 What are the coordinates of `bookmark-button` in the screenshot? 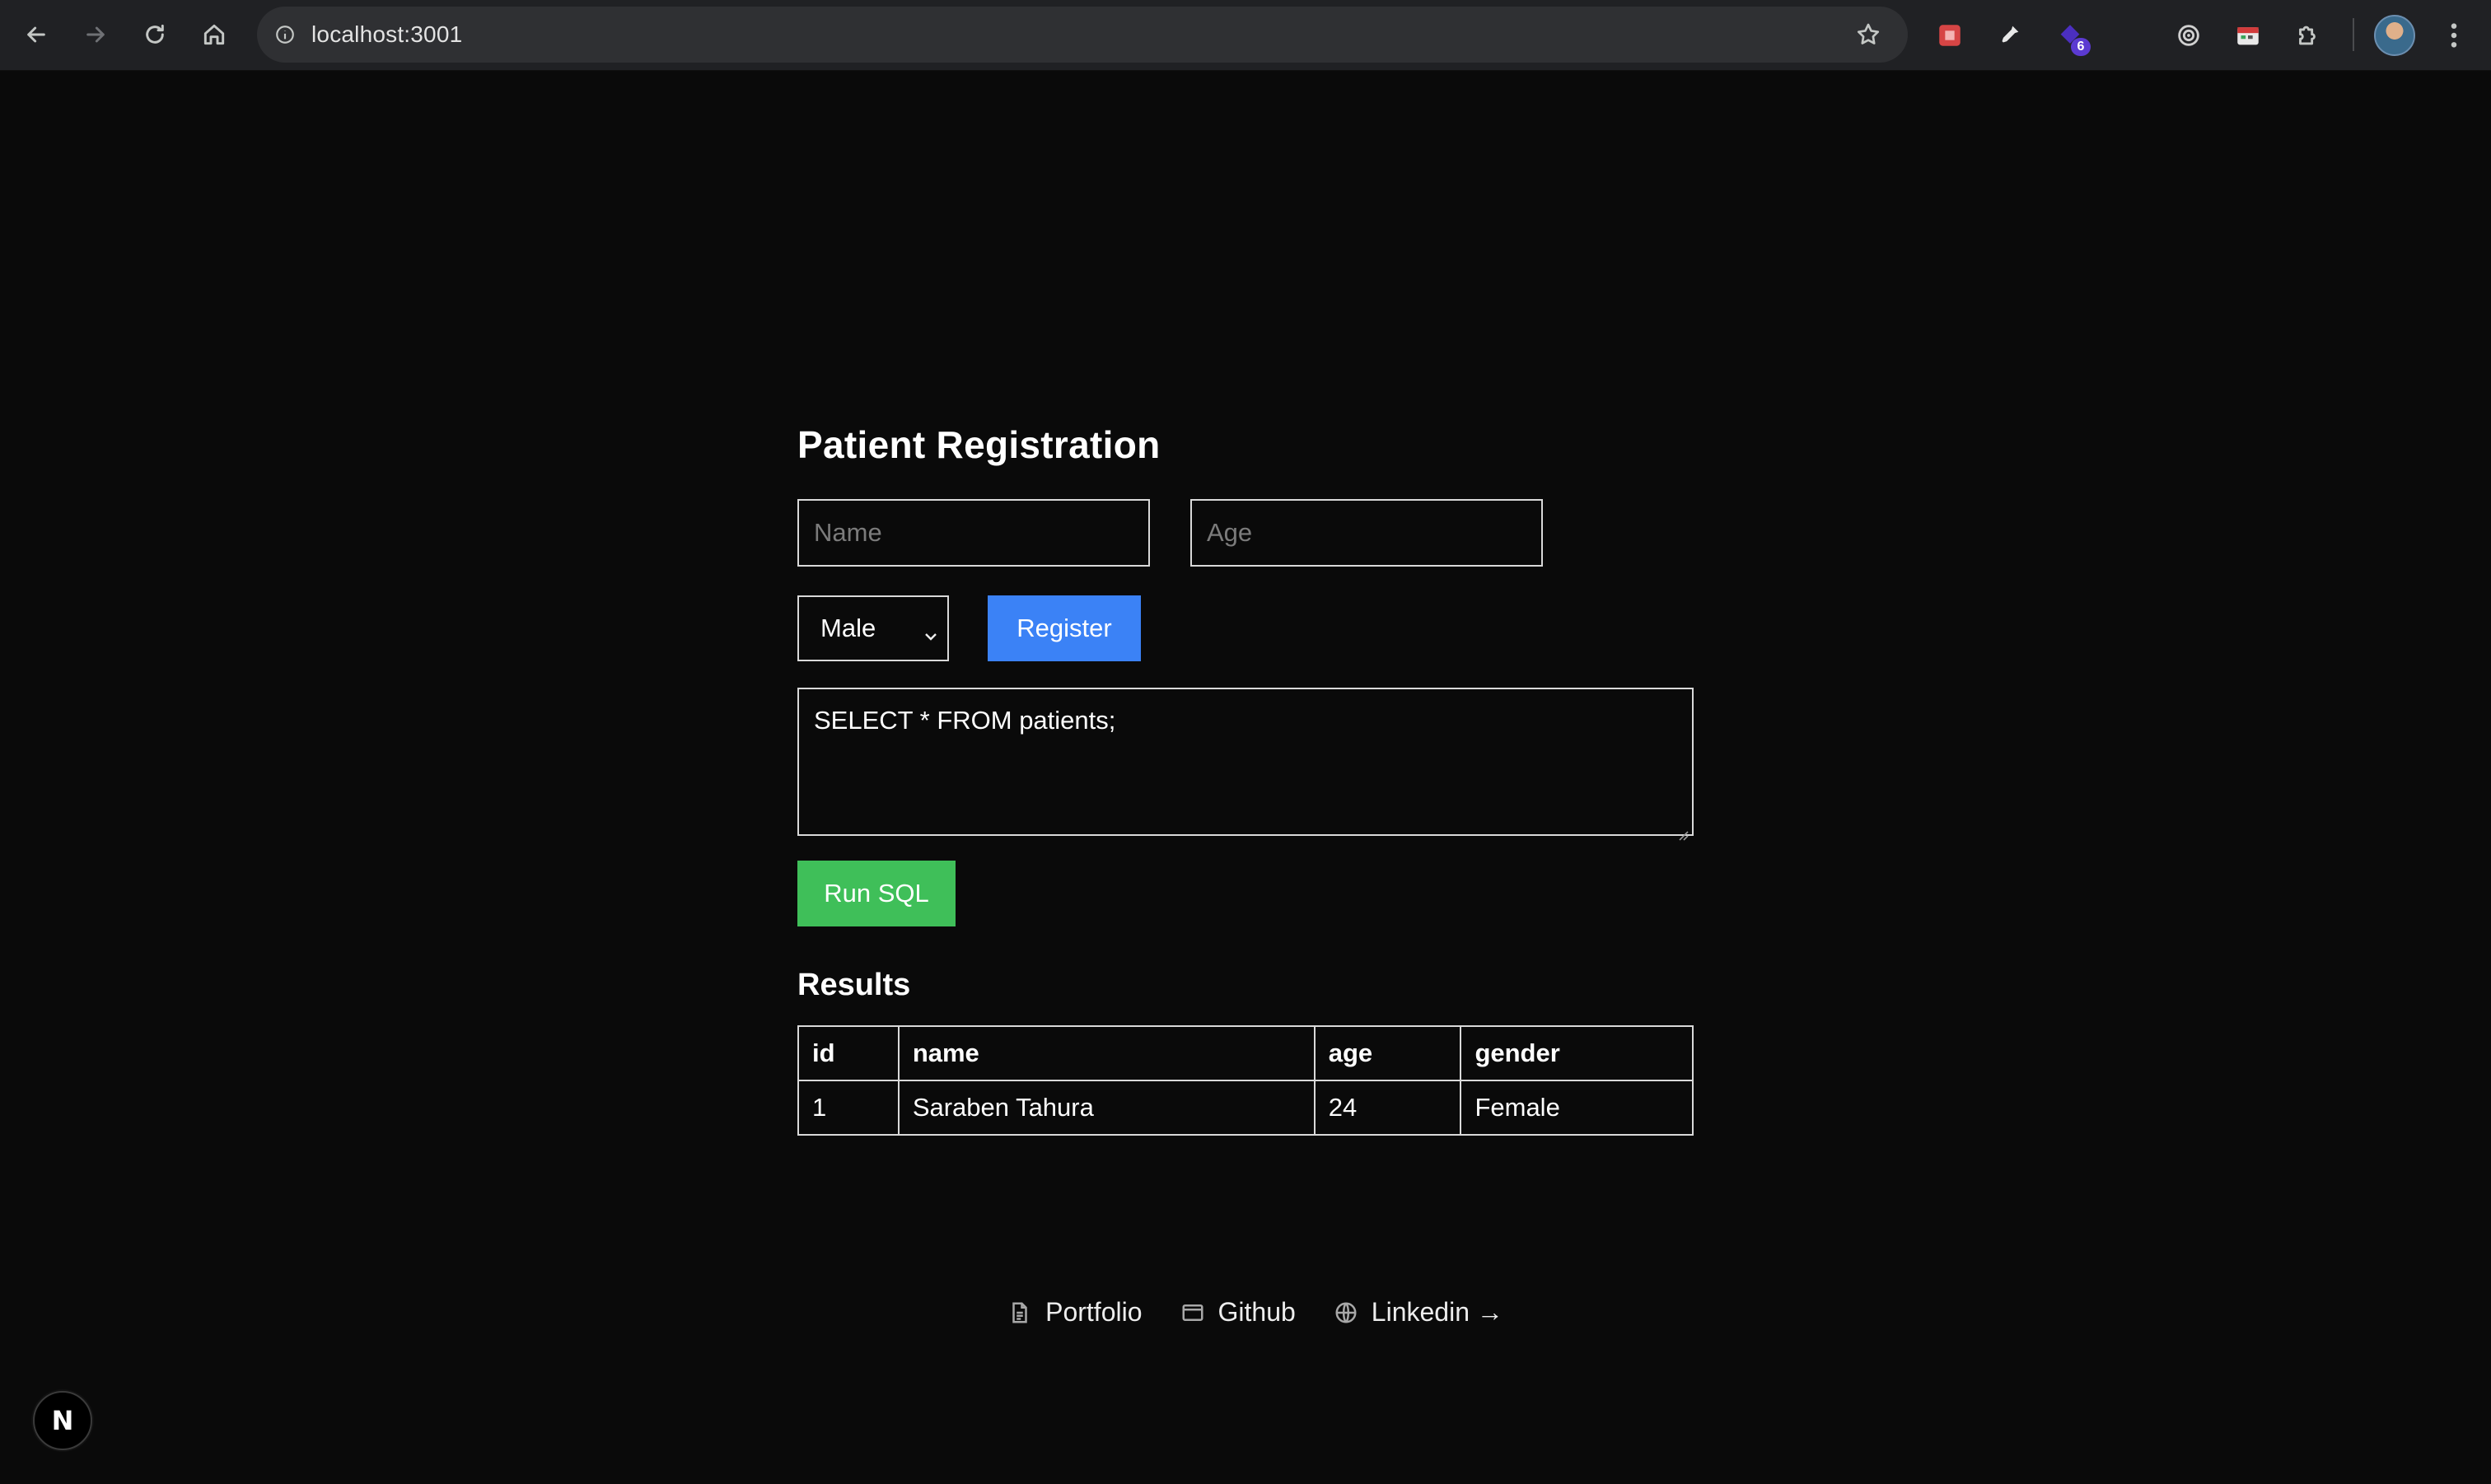 It's located at (1868, 34).